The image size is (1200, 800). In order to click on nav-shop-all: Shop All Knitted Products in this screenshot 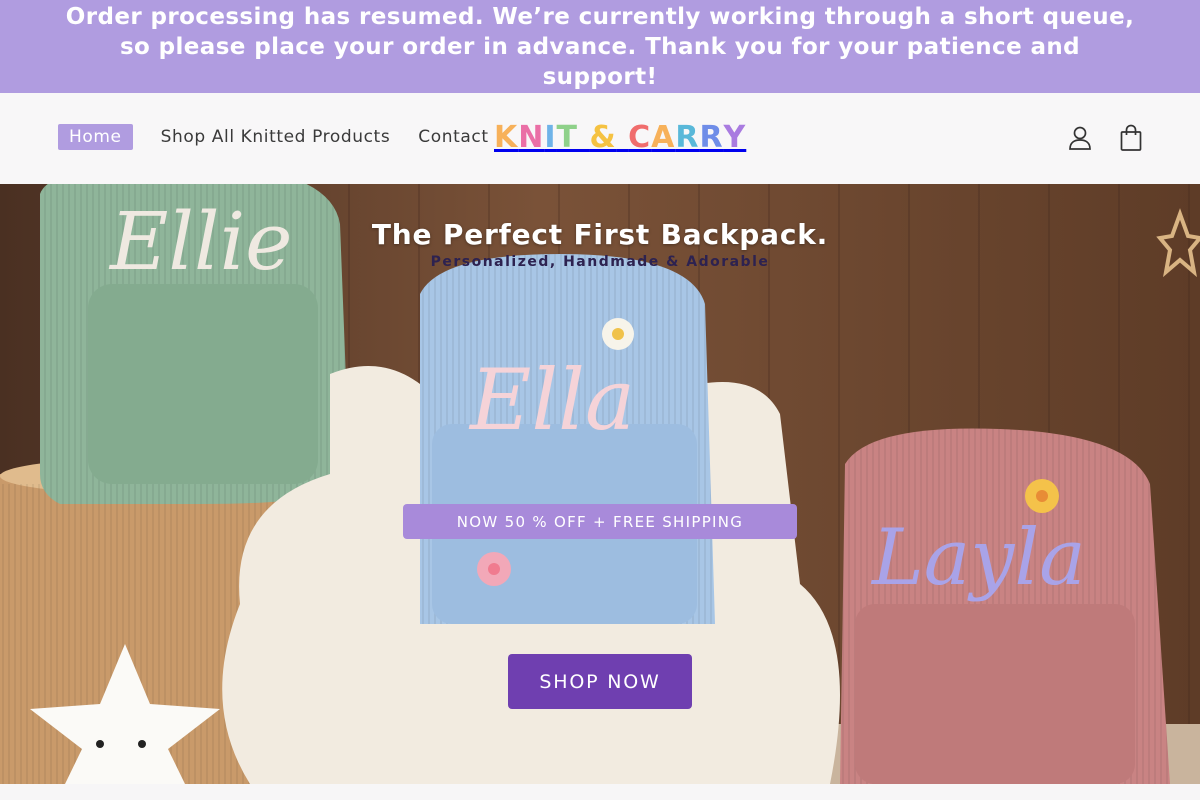, I will do `click(276, 137)`.